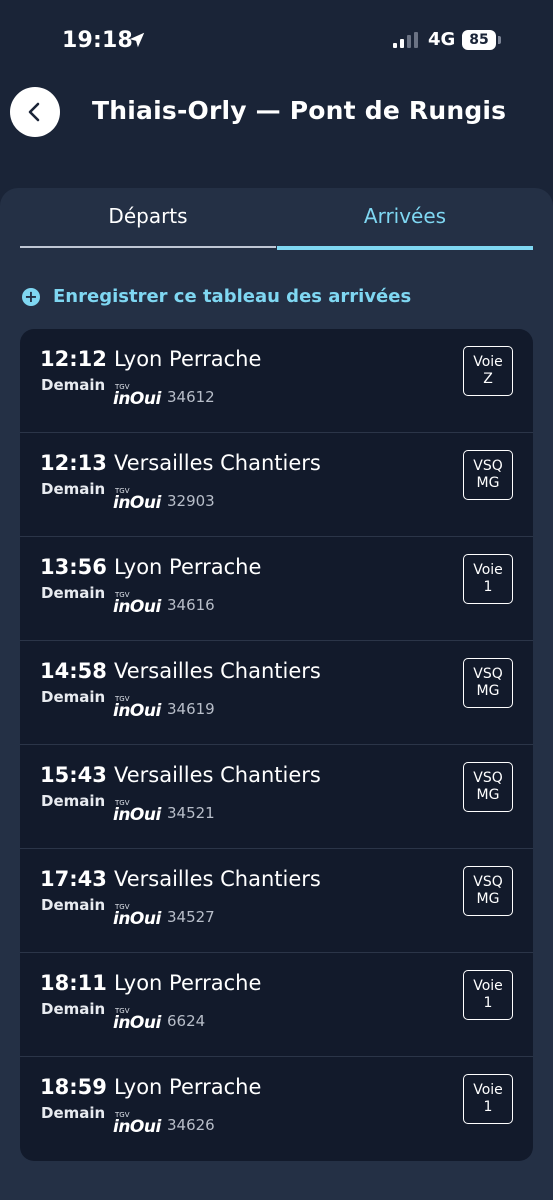 The height and width of the screenshot is (1200, 553). What do you see at coordinates (73, 1087) in the screenshot?
I see `arrival-time: 18:59` at bounding box center [73, 1087].